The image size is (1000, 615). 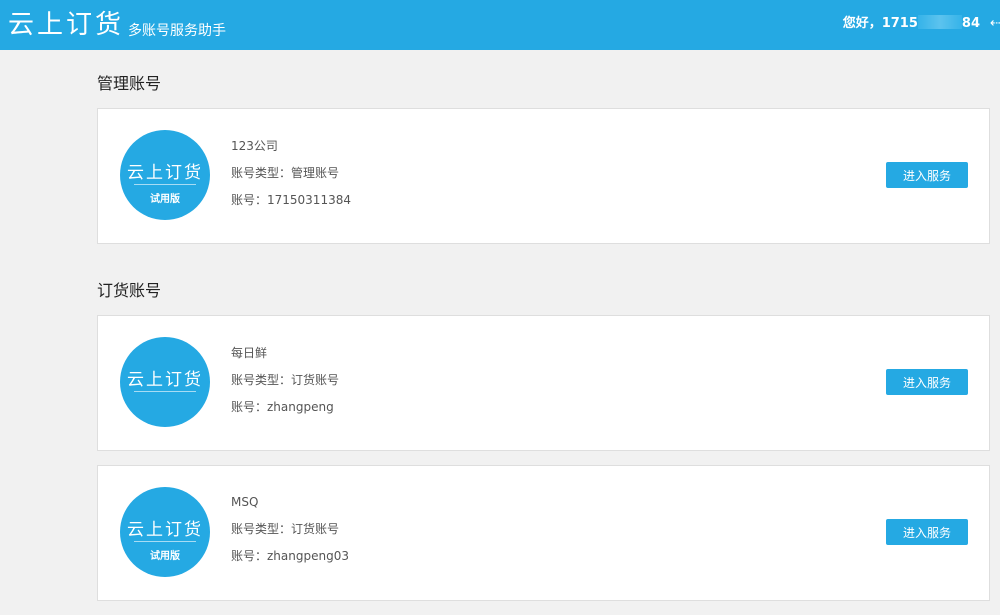 What do you see at coordinates (995, 23) in the screenshot?
I see `logout-arrow-icon: ⇠` at bounding box center [995, 23].